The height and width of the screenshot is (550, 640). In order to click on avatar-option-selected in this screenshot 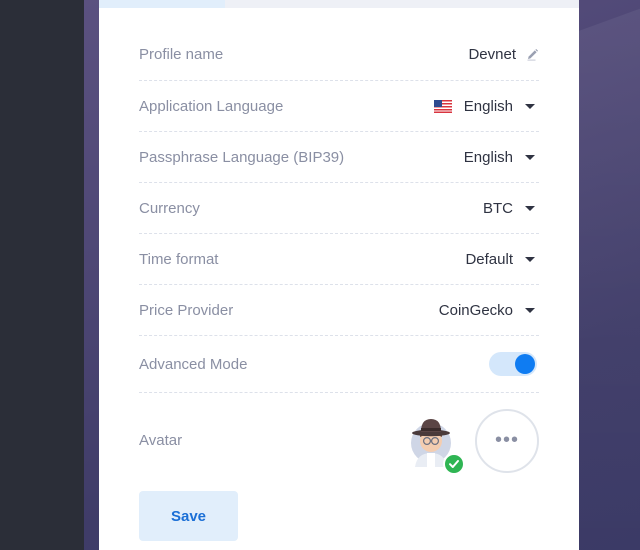, I will do `click(437, 442)`.